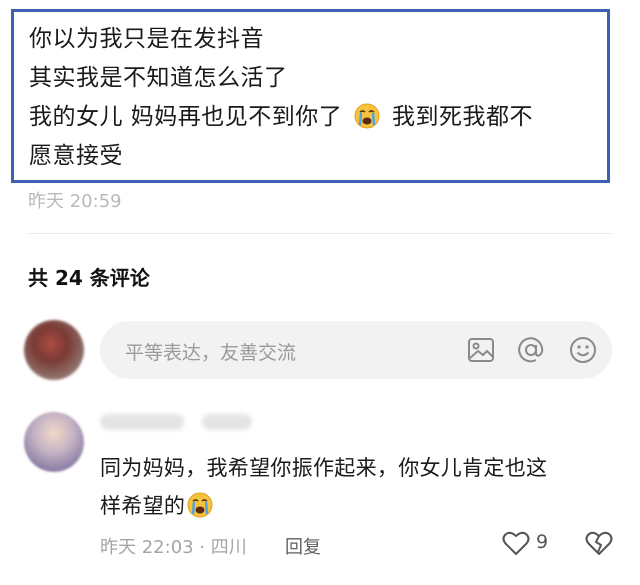 The height and width of the screenshot is (585, 640). What do you see at coordinates (76, 156) in the screenshot?
I see `post-line-4: 愿意接受` at bounding box center [76, 156].